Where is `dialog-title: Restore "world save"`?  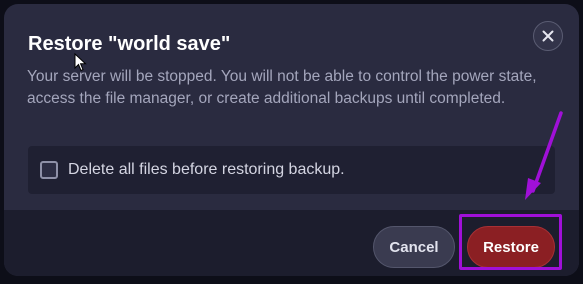
dialog-title: Restore "world save" is located at coordinates (129, 44).